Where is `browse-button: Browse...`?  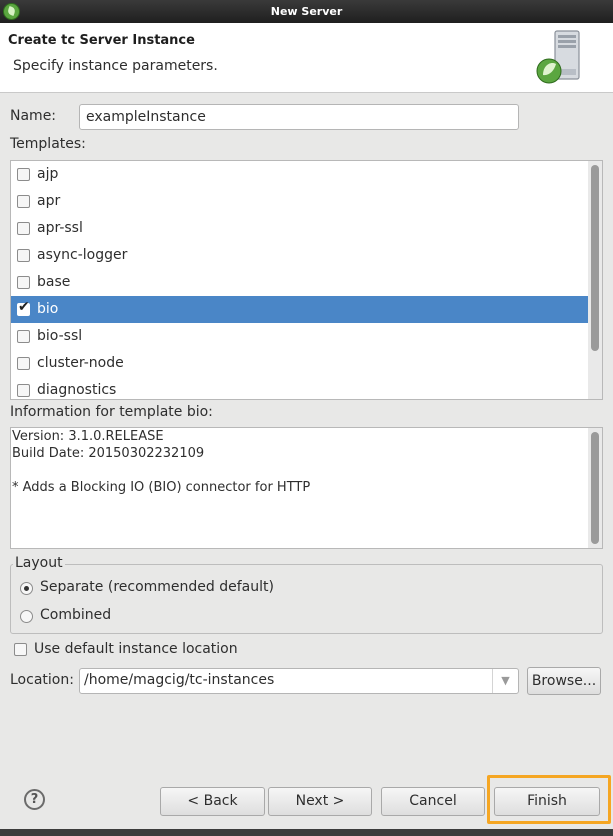 browse-button: Browse... is located at coordinates (564, 681).